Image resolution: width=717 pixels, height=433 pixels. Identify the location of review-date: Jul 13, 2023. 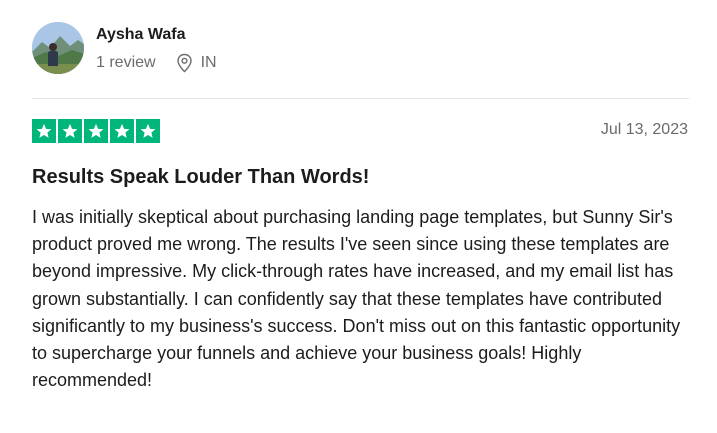
(644, 129).